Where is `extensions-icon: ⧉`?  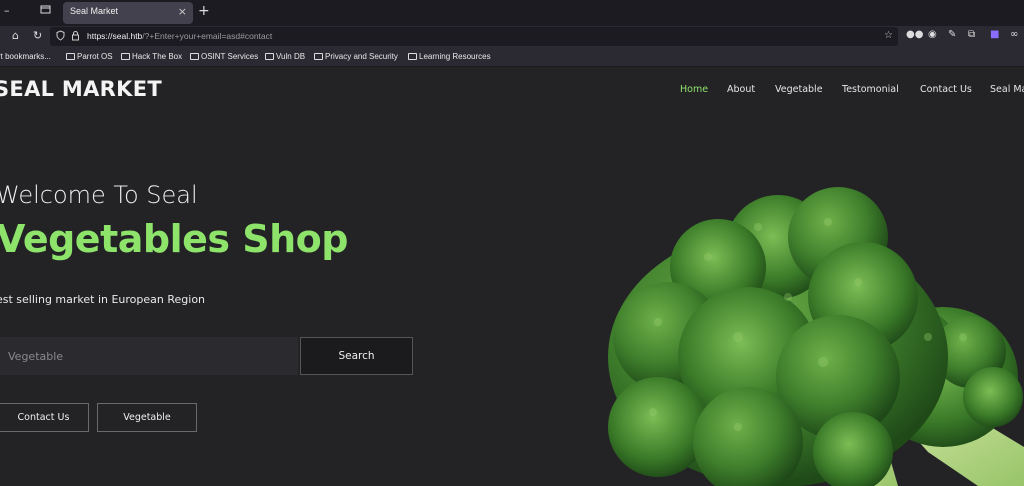 extensions-icon: ⧉ is located at coordinates (971, 34).